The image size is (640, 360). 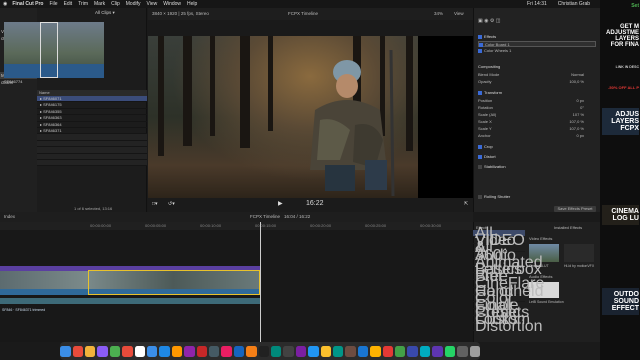 What do you see at coordinates (93, 208) in the screenshot?
I see `selection-count: 1 of 6 selected, 13:16` at bounding box center [93, 208].